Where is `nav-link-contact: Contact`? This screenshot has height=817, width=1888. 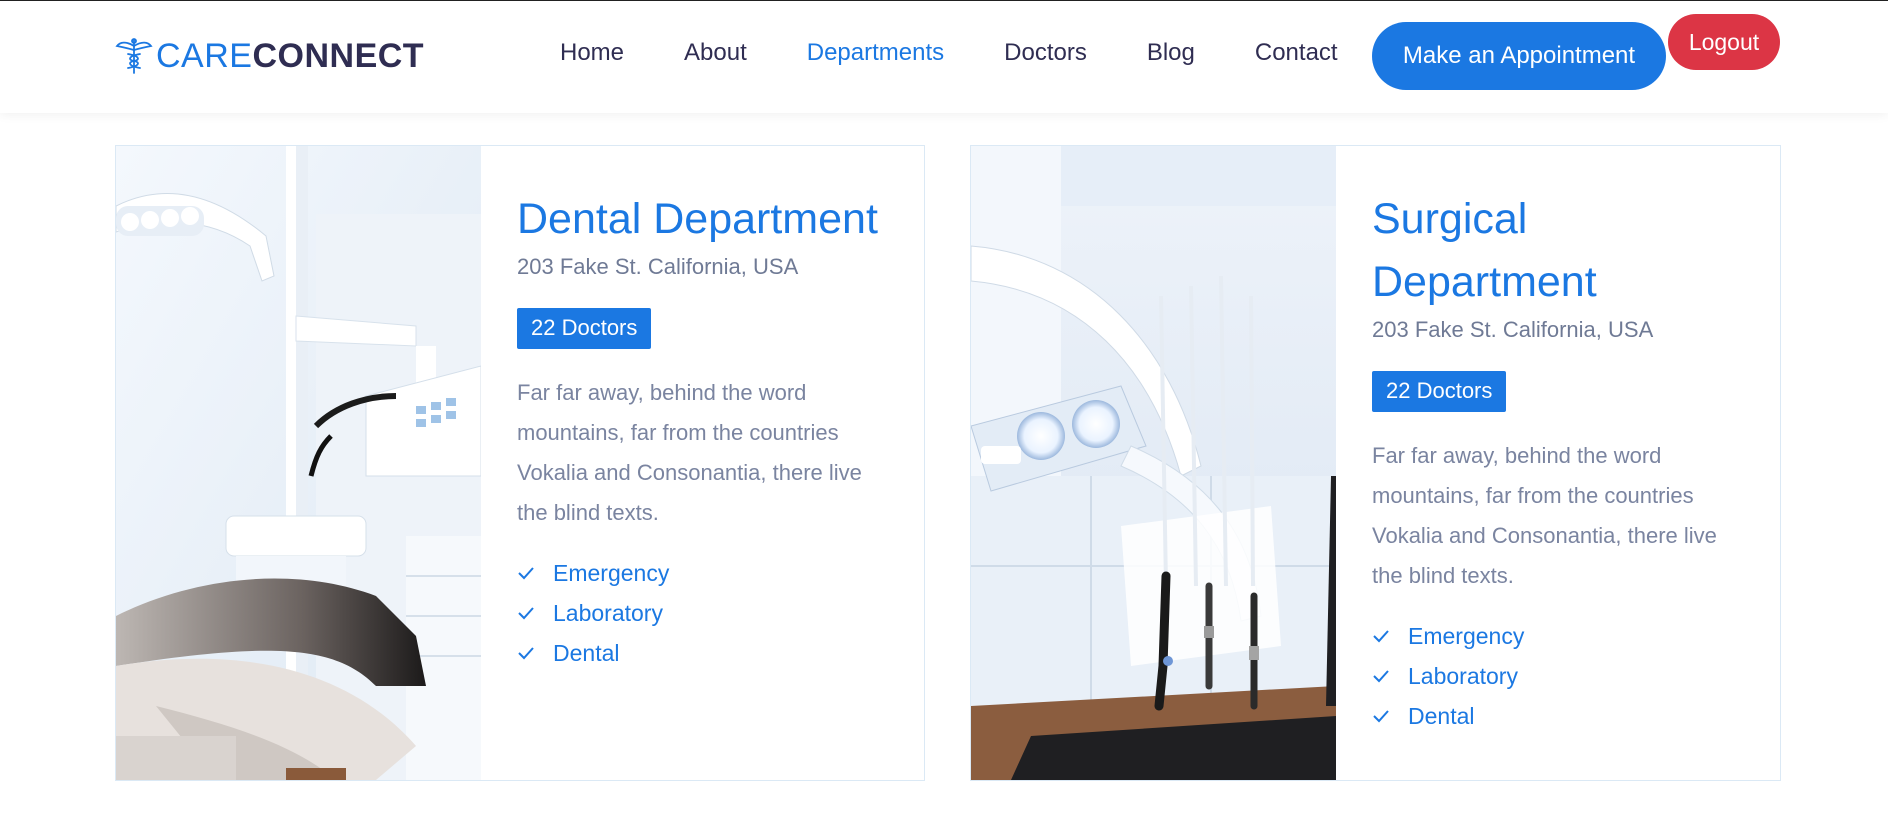 nav-link-contact: Contact is located at coordinates (1296, 53).